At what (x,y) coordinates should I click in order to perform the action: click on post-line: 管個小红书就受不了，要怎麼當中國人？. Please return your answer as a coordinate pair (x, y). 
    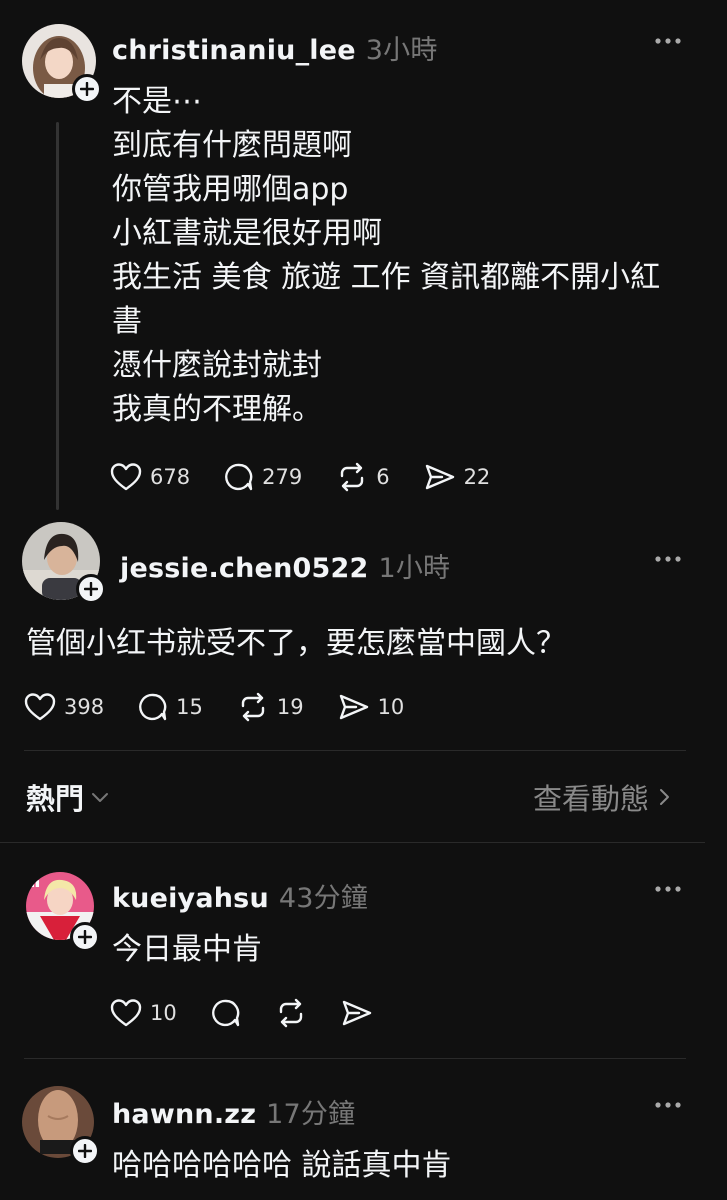
    Looking at the image, I should click on (296, 643).